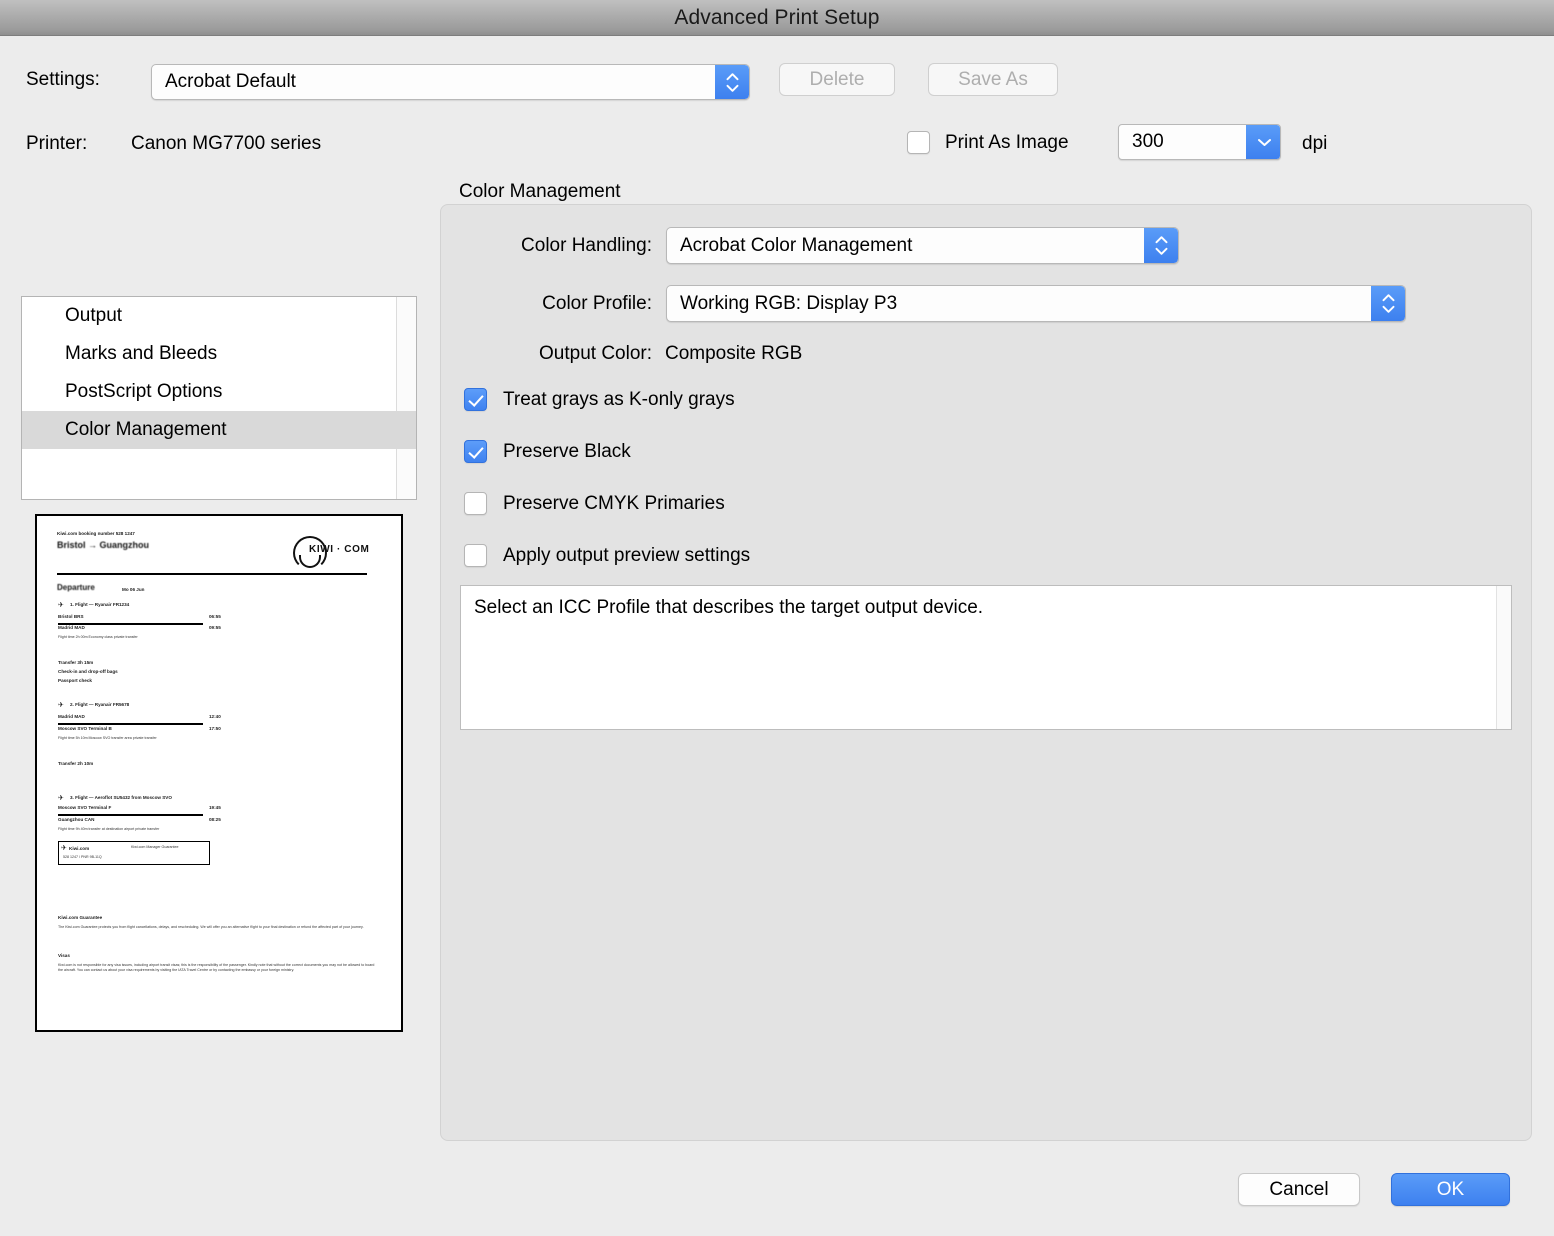  Describe the element at coordinates (595, 353) in the screenshot. I see `output-color-label: Output Color:` at that location.